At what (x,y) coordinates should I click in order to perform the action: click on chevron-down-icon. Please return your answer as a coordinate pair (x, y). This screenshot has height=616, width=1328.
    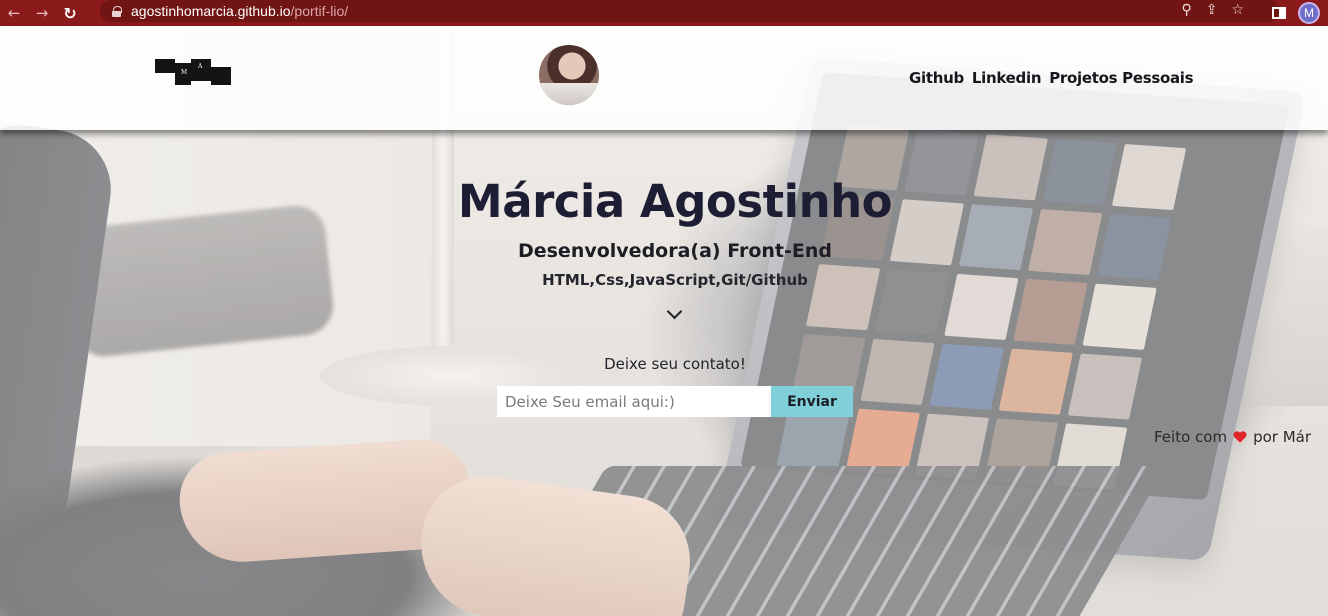
    Looking at the image, I should click on (674, 311).